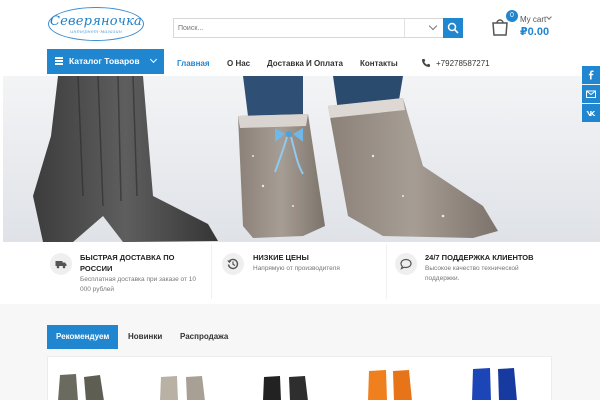 This screenshot has height=400, width=600. Describe the element at coordinates (193, 63) in the screenshot. I see `nav-link-home: Главная` at that location.